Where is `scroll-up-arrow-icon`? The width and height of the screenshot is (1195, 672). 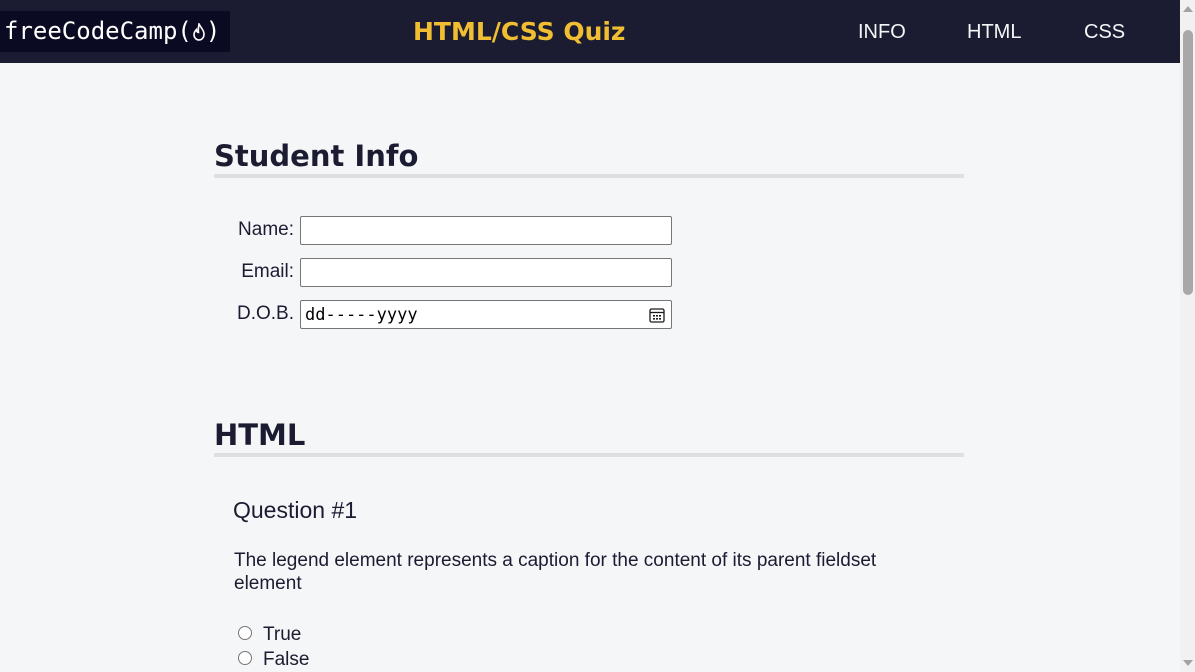 scroll-up-arrow-icon is located at coordinates (1188, 9).